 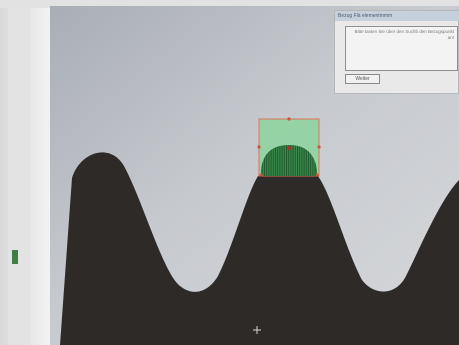 What do you see at coordinates (397, 16) in the screenshot?
I see `dialog-title: Bezug Flä elementmmm` at bounding box center [397, 16].